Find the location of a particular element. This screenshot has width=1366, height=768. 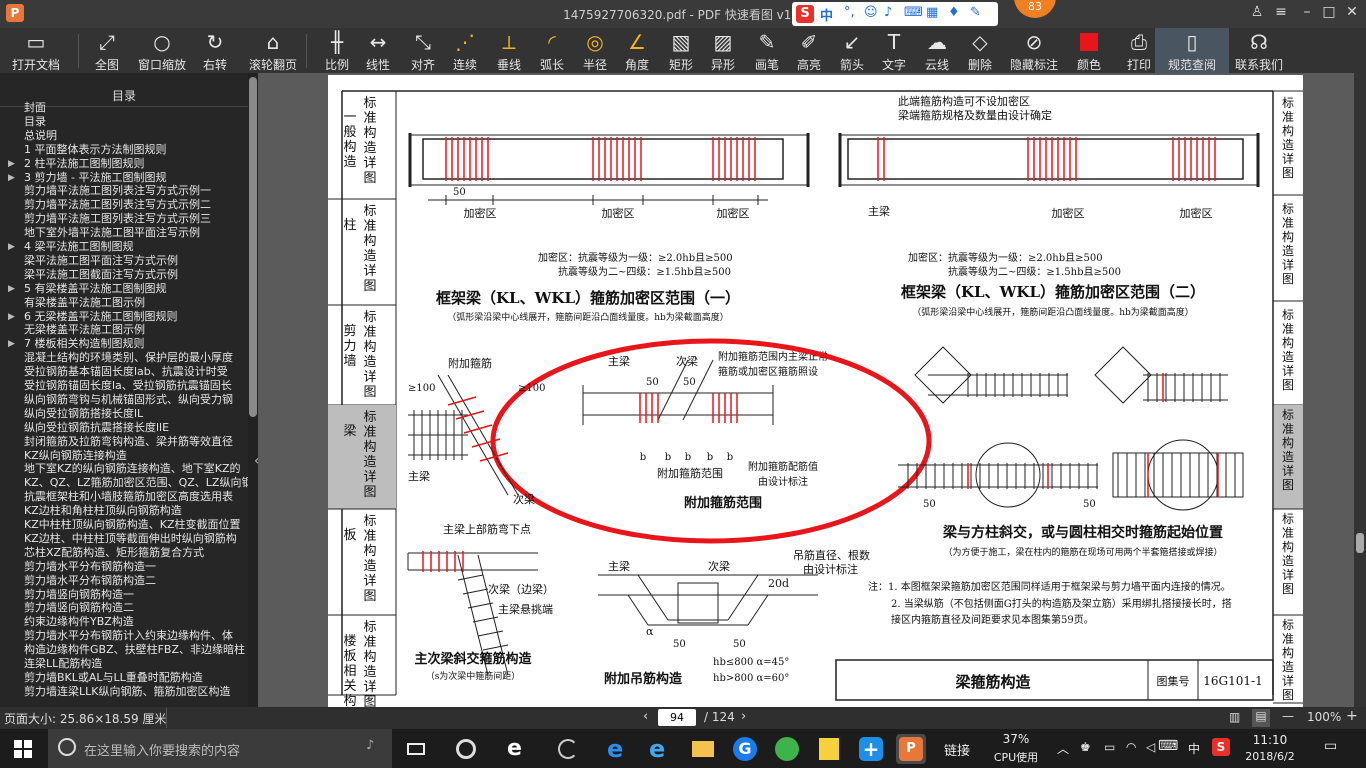

notes-app-icon is located at coordinates (829, 749).